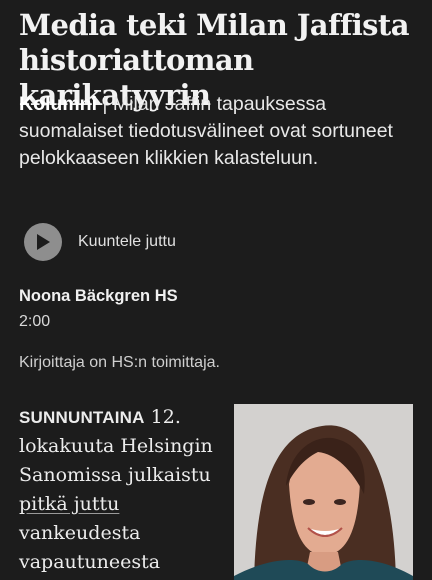 This screenshot has height=580, width=432. I want to click on publish-time: 2:00, so click(35, 321).